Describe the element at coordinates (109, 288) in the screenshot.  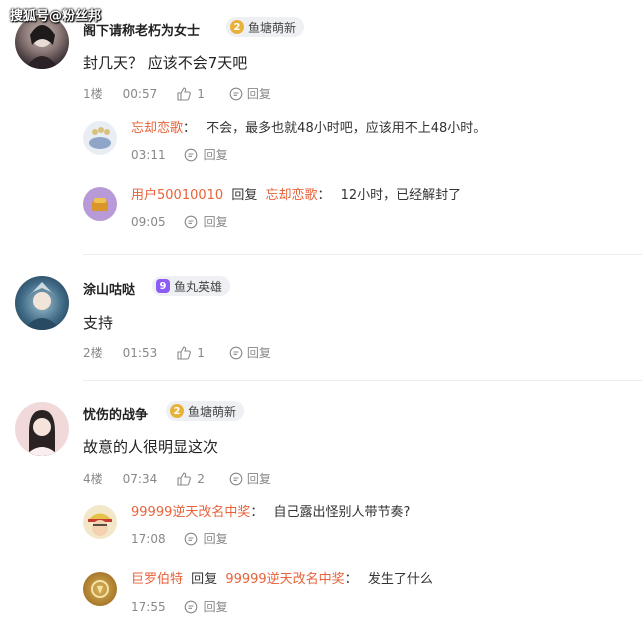
I see `username: 涂山咕哒` at that location.